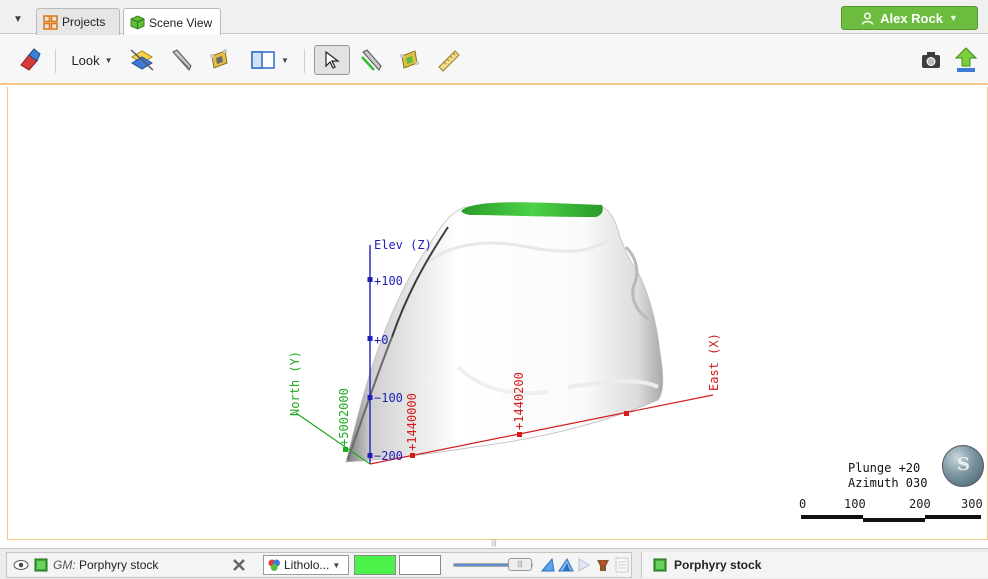 The image size is (988, 579). I want to click on draw-line-button, so click(371, 60).